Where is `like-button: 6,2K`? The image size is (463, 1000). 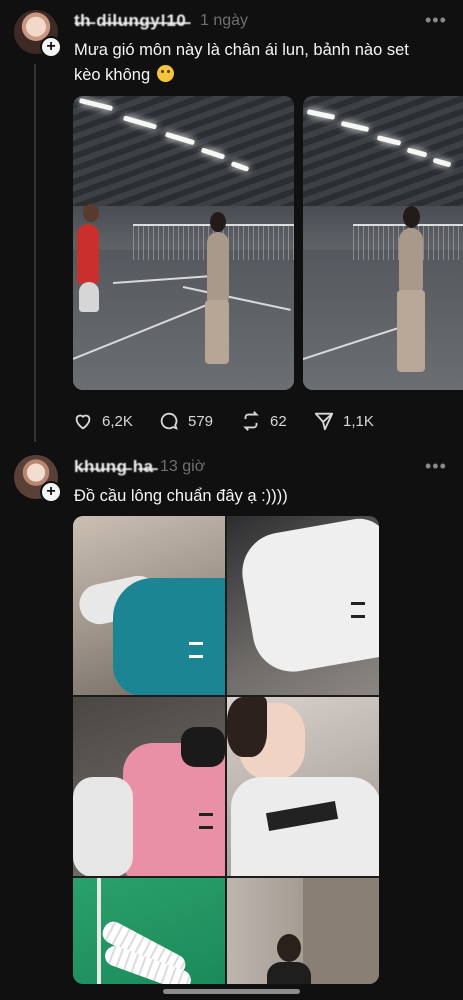 like-button: 6,2K is located at coordinates (102, 421).